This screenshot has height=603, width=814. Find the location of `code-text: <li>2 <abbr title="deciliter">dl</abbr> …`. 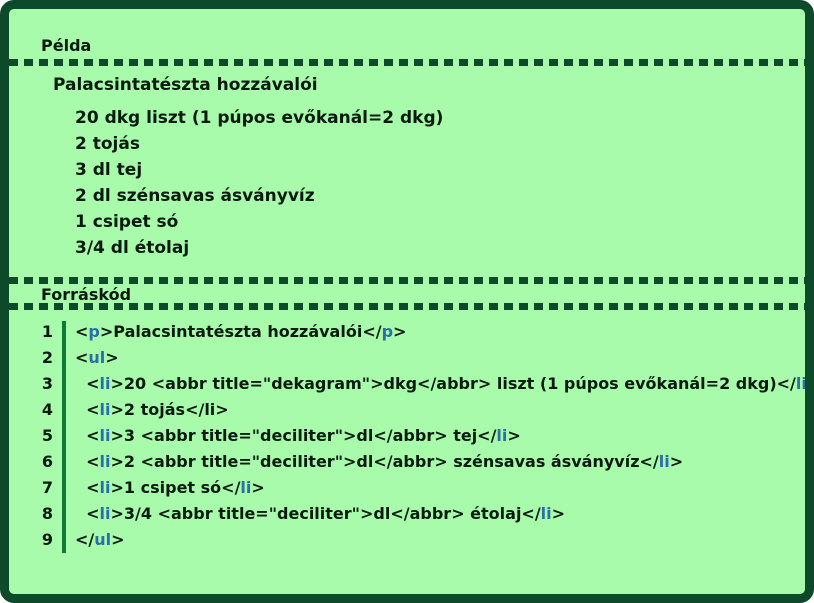

code-text: <li>2 <abbr title="deciliter">dl</abbr> … is located at coordinates (379, 462).